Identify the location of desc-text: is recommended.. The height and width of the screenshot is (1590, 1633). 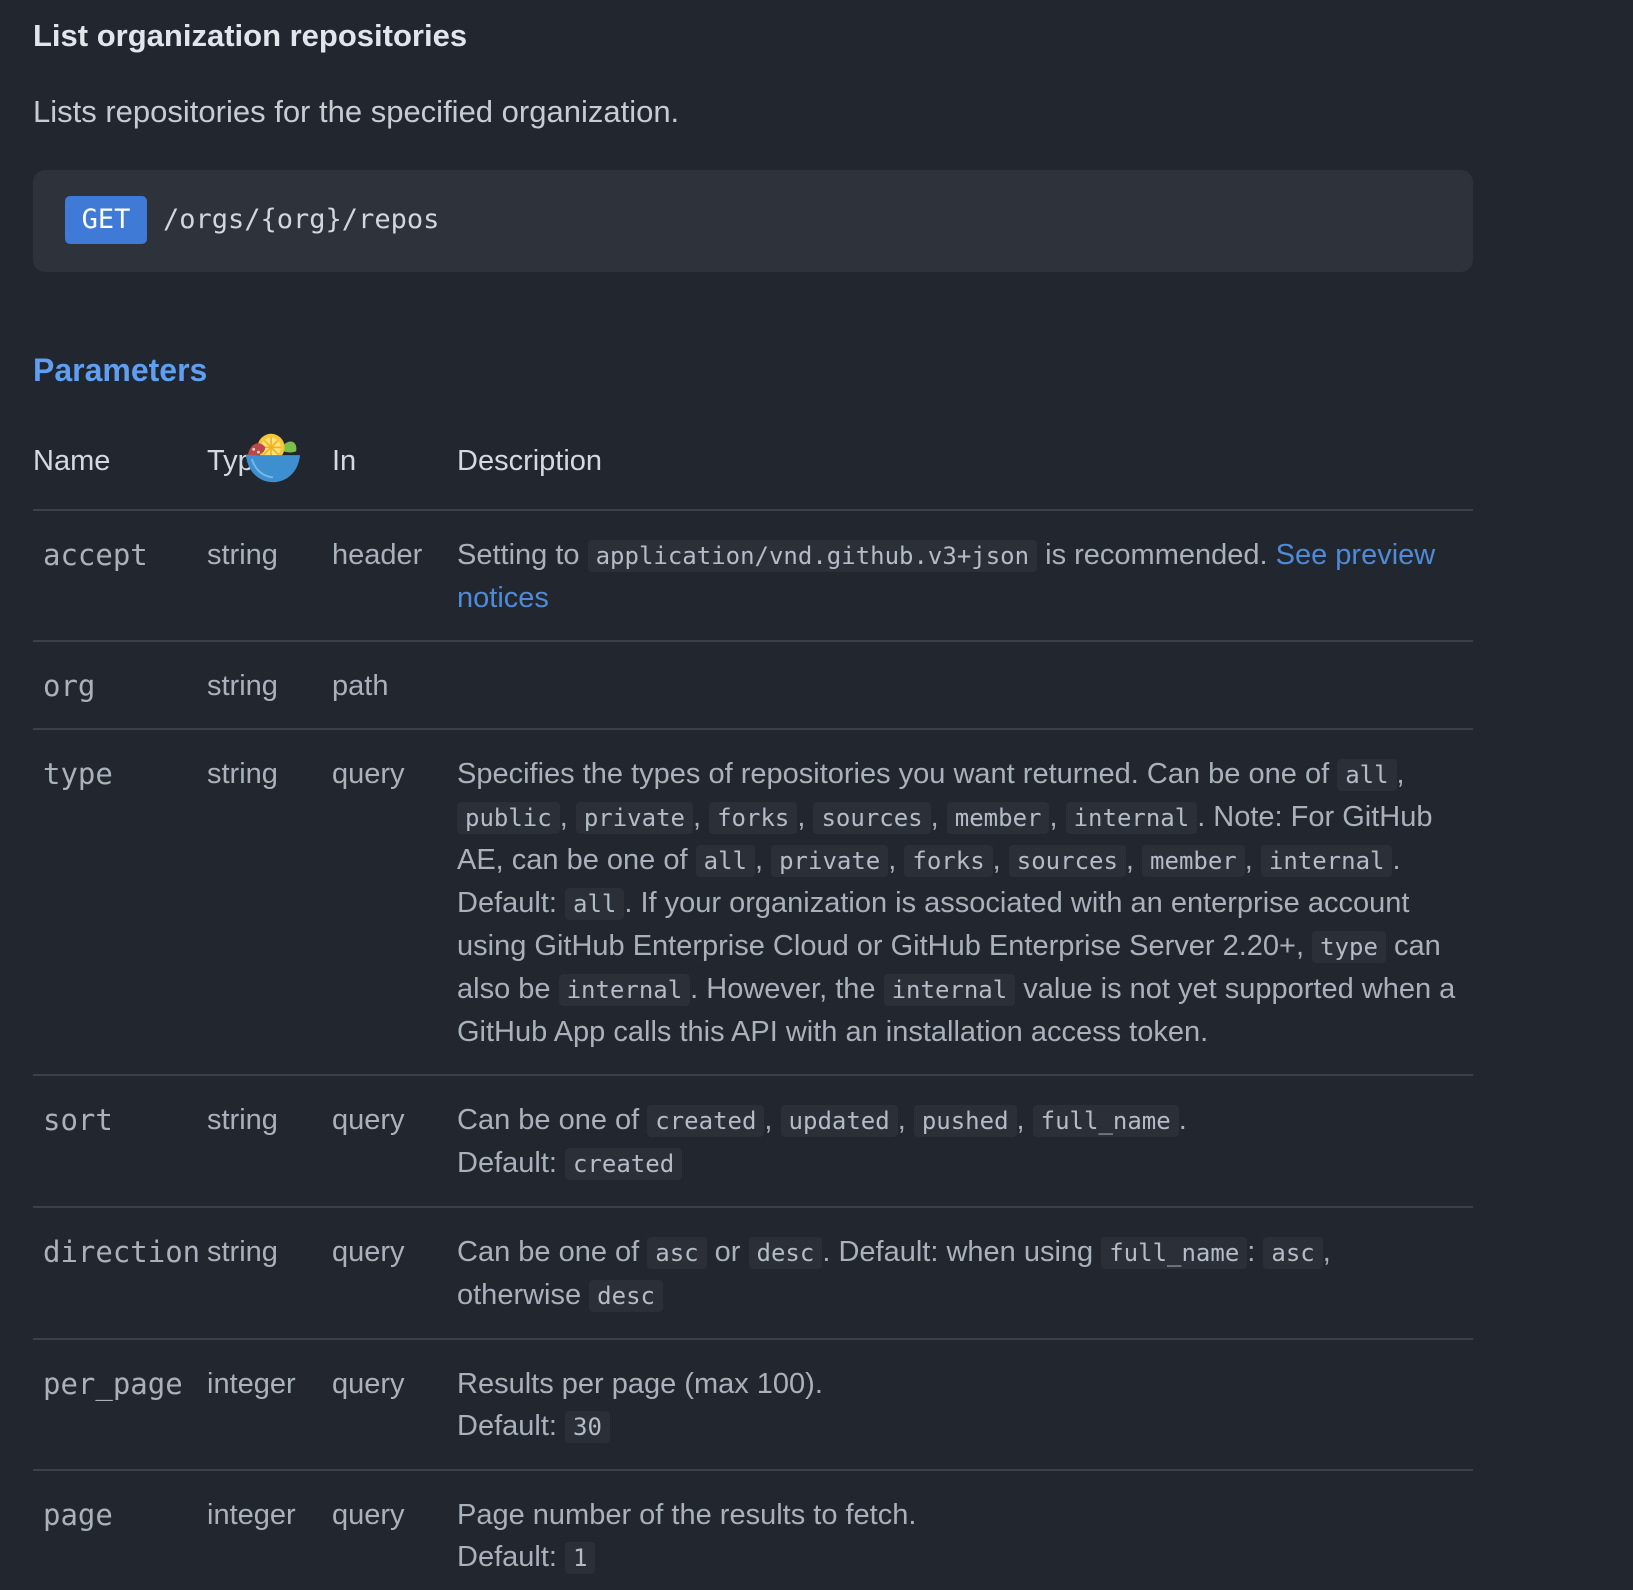
(1156, 555).